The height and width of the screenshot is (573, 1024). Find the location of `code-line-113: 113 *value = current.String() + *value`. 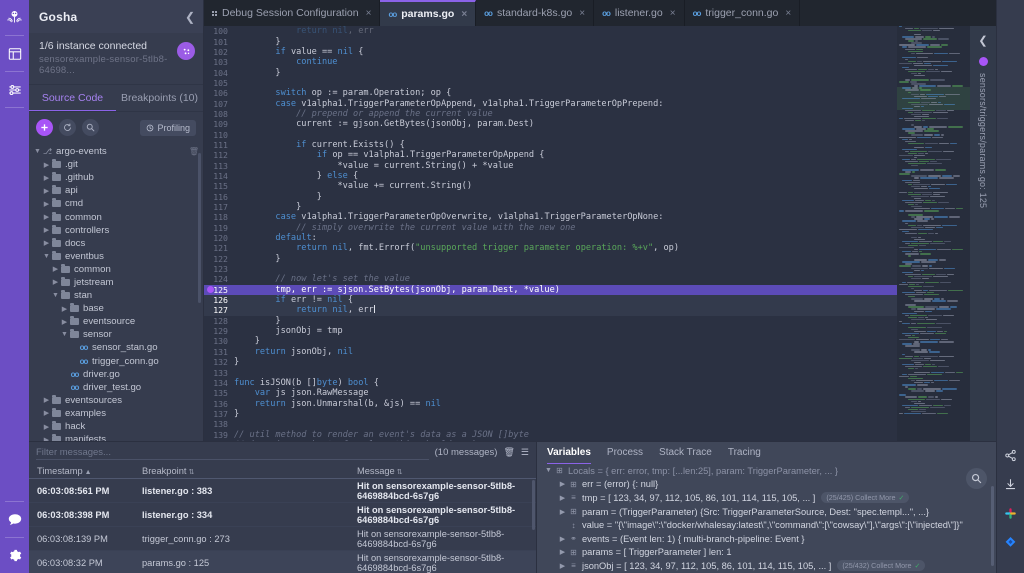

code-line-113: 113 *value = current.String() + *value is located at coordinates (563, 165).